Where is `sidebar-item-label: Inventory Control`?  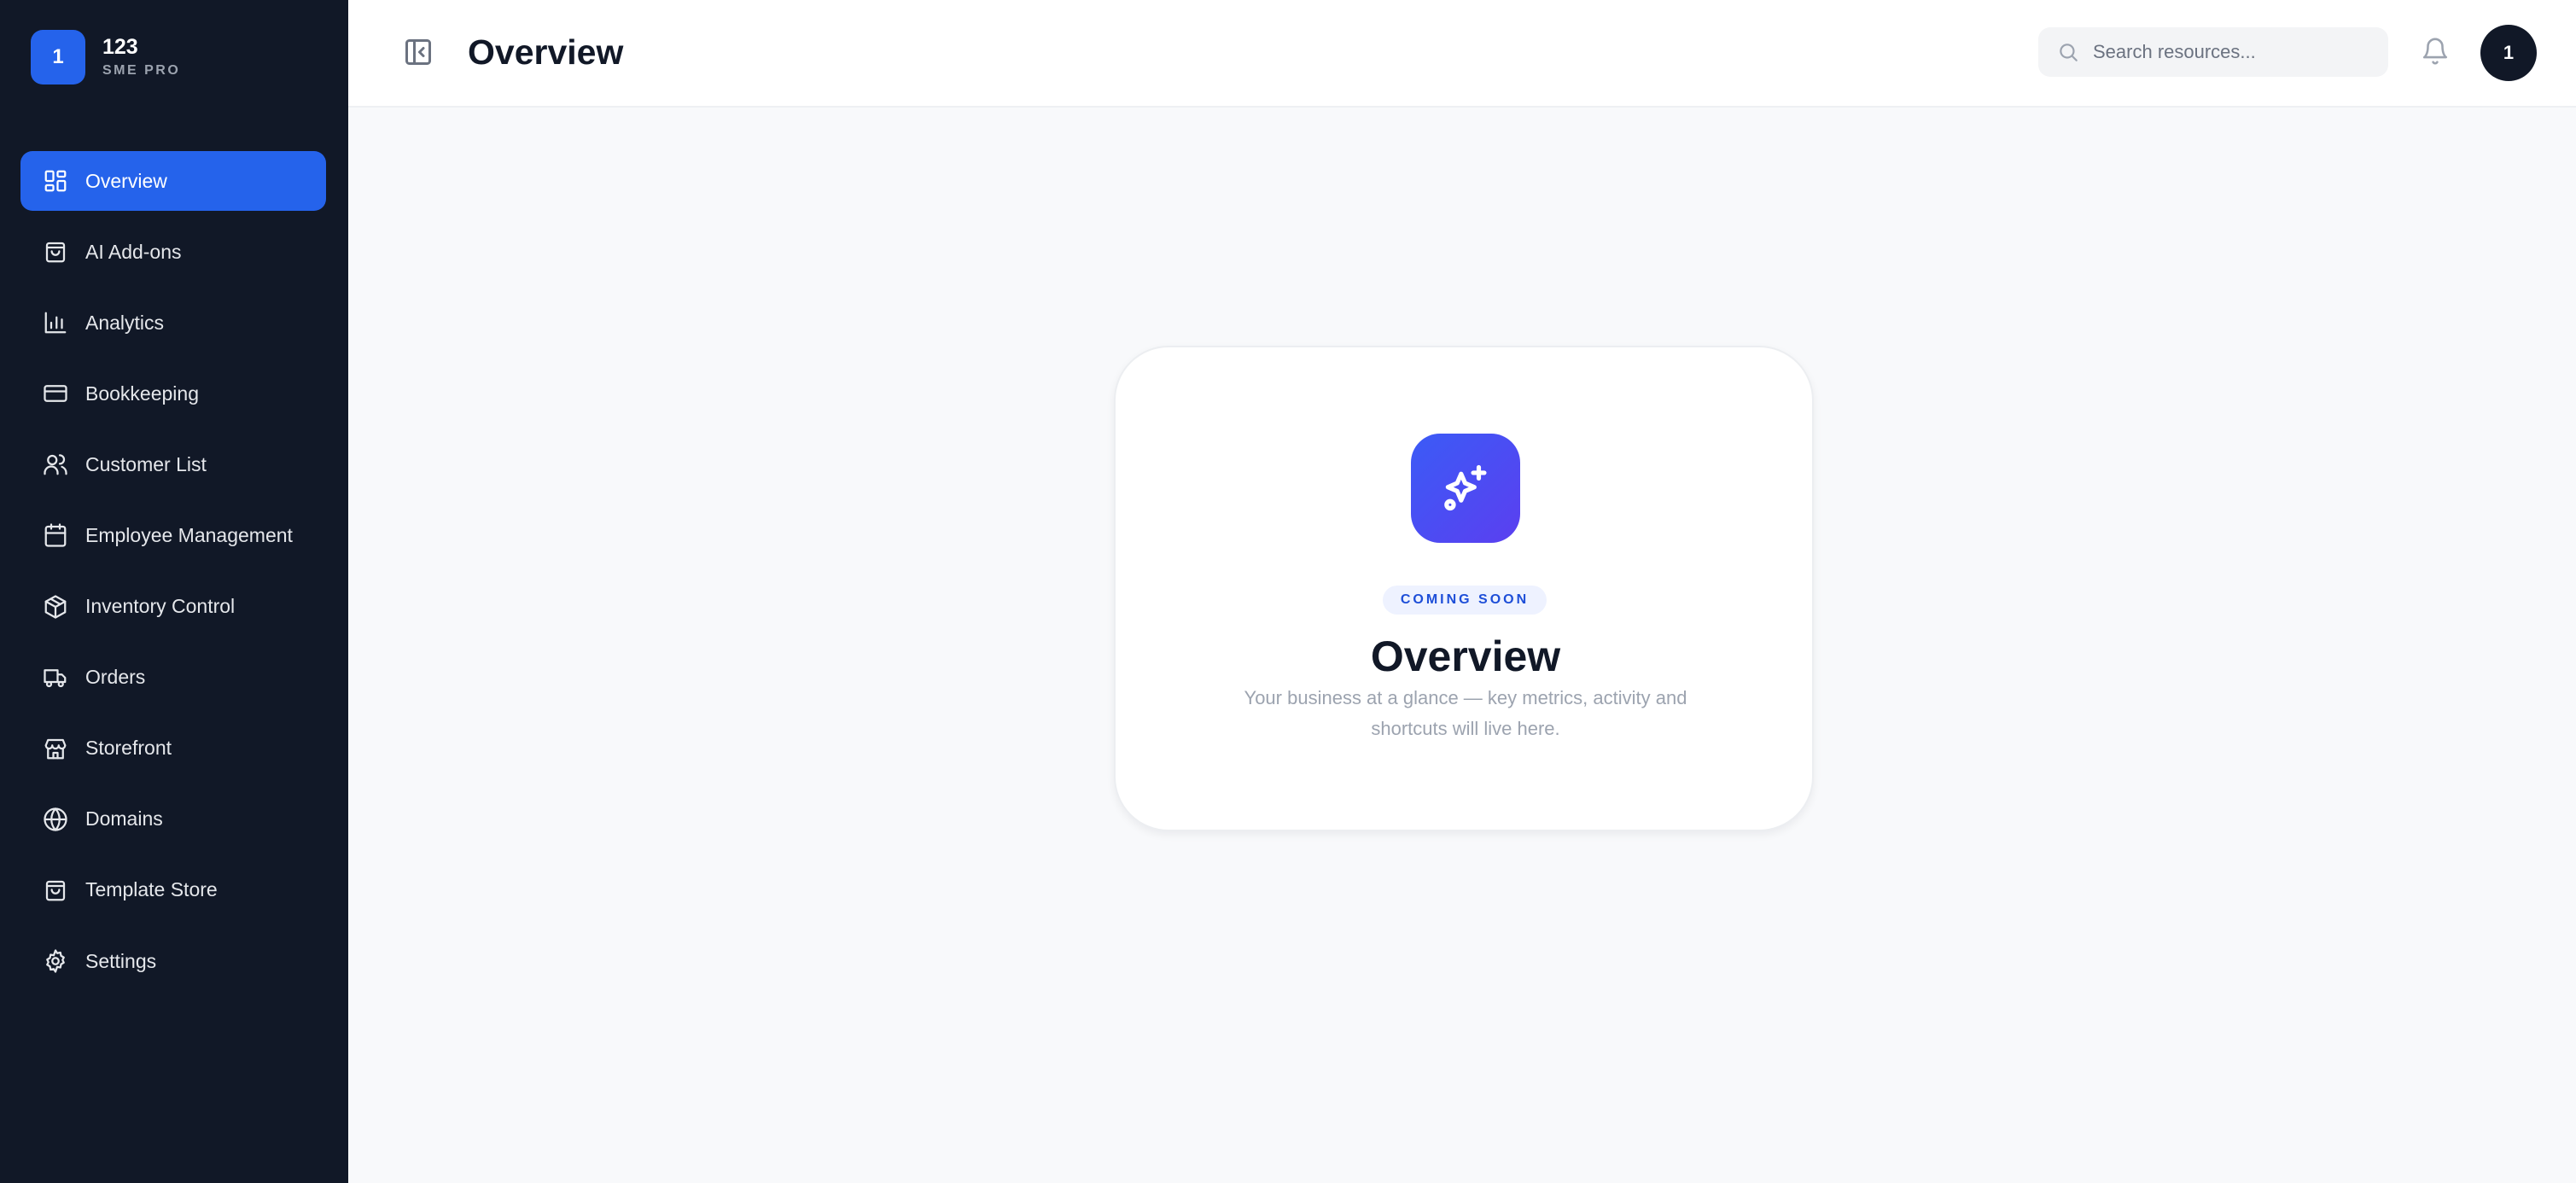 sidebar-item-label: Inventory Control is located at coordinates (160, 606).